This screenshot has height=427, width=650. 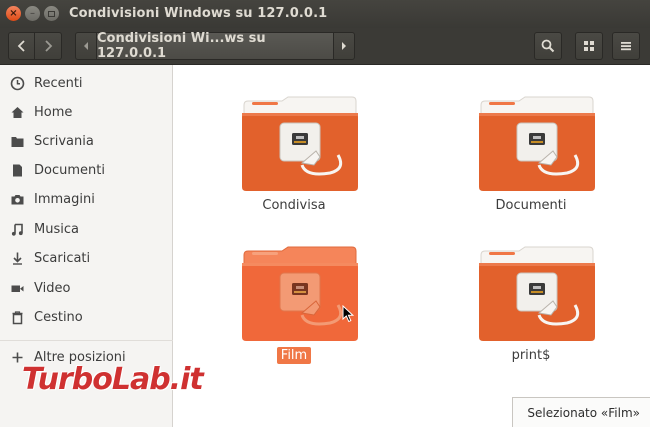 What do you see at coordinates (17, 142) in the screenshot?
I see `desktop-folder-icon` at bounding box center [17, 142].